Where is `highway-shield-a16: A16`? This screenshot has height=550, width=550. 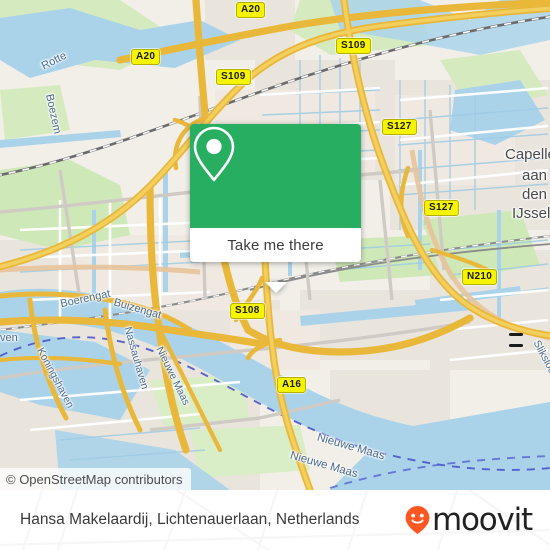 highway-shield-a16: A16 is located at coordinates (292, 385).